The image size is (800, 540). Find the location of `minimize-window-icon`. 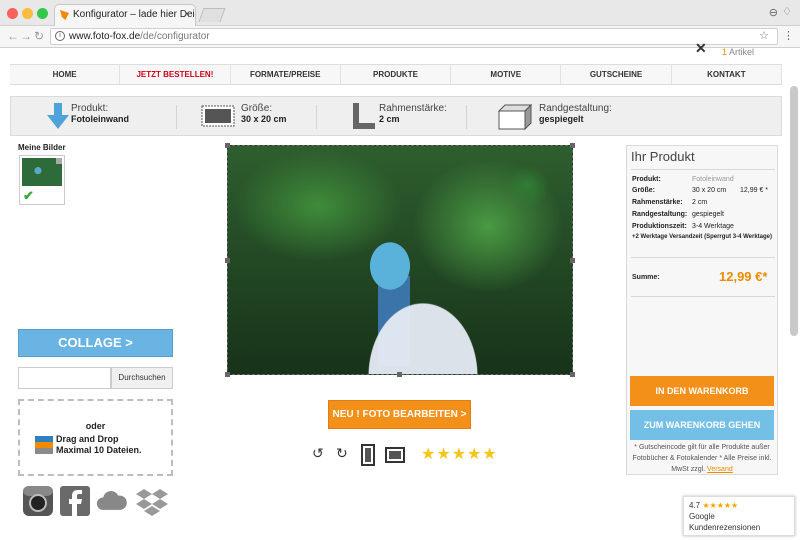

minimize-window-icon is located at coordinates (27, 13).